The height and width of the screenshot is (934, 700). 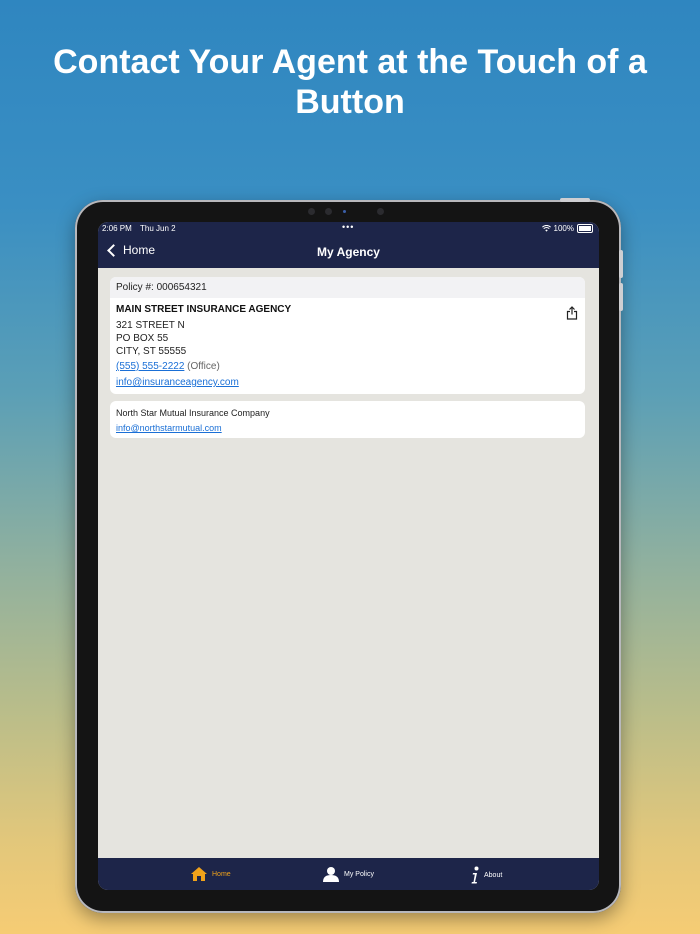 I want to click on status-right: 100%, so click(x=567, y=228).